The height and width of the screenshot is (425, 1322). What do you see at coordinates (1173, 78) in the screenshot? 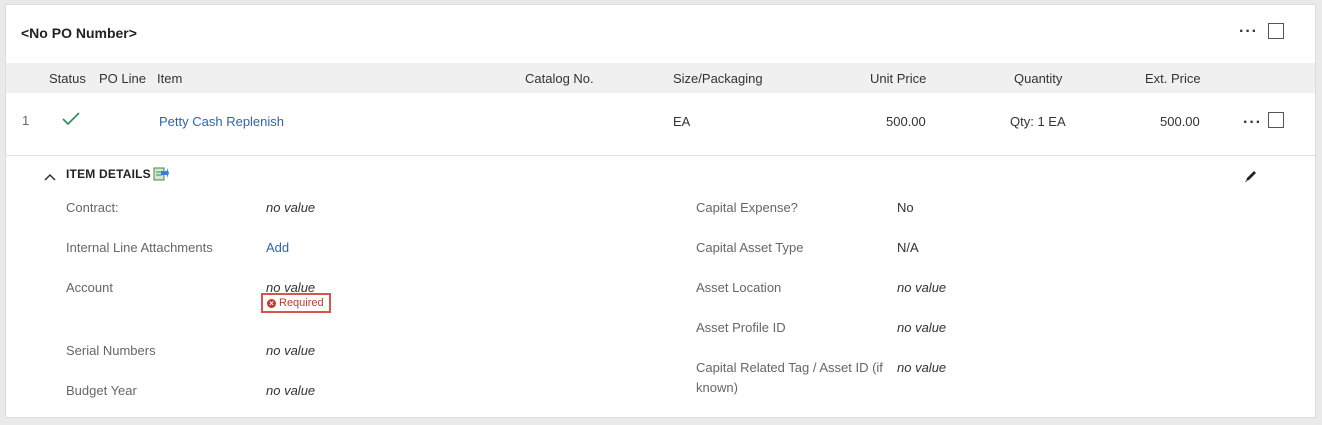
I see `col-ext-price: Ext. Price` at bounding box center [1173, 78].